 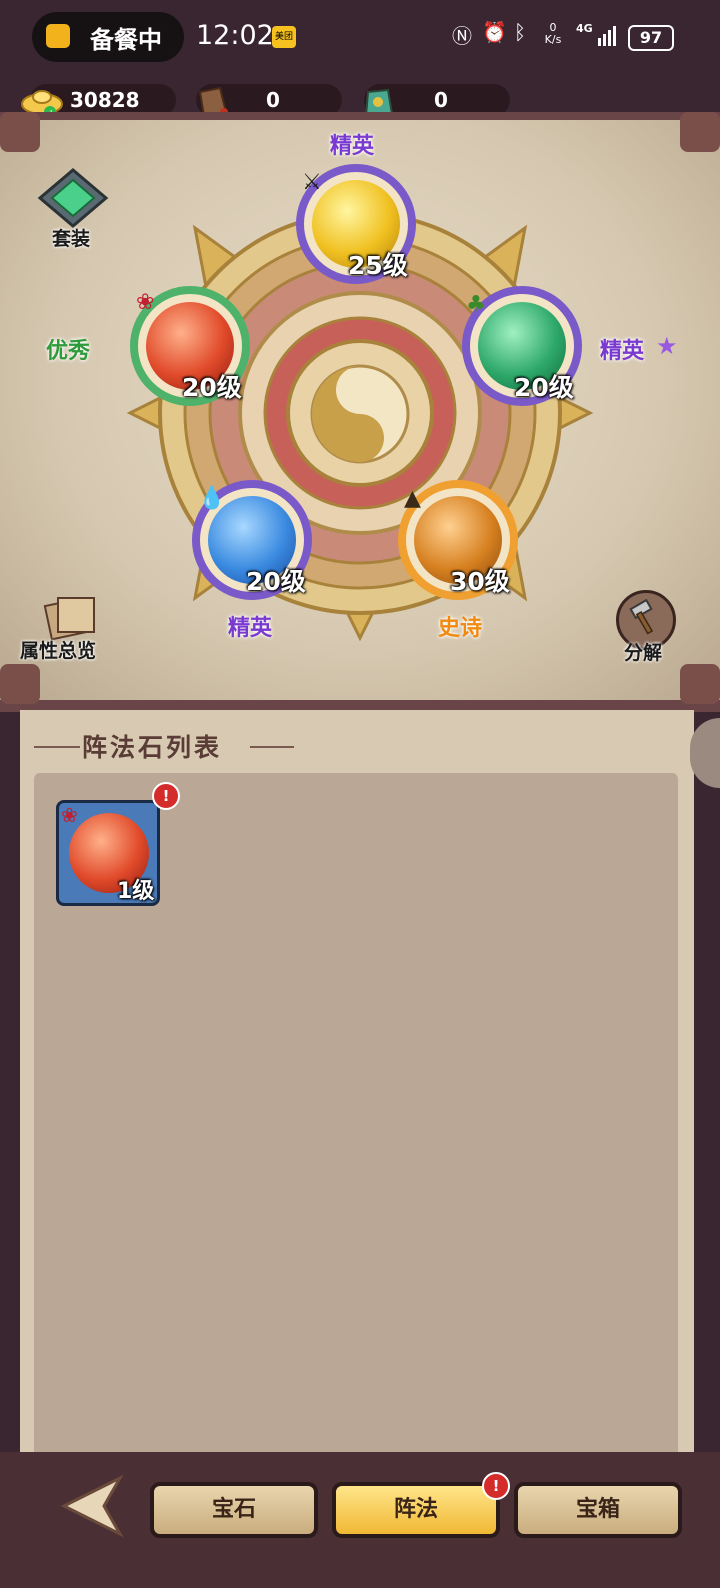 I want to click on gold-value: 30828, so click(x=105, y=100).